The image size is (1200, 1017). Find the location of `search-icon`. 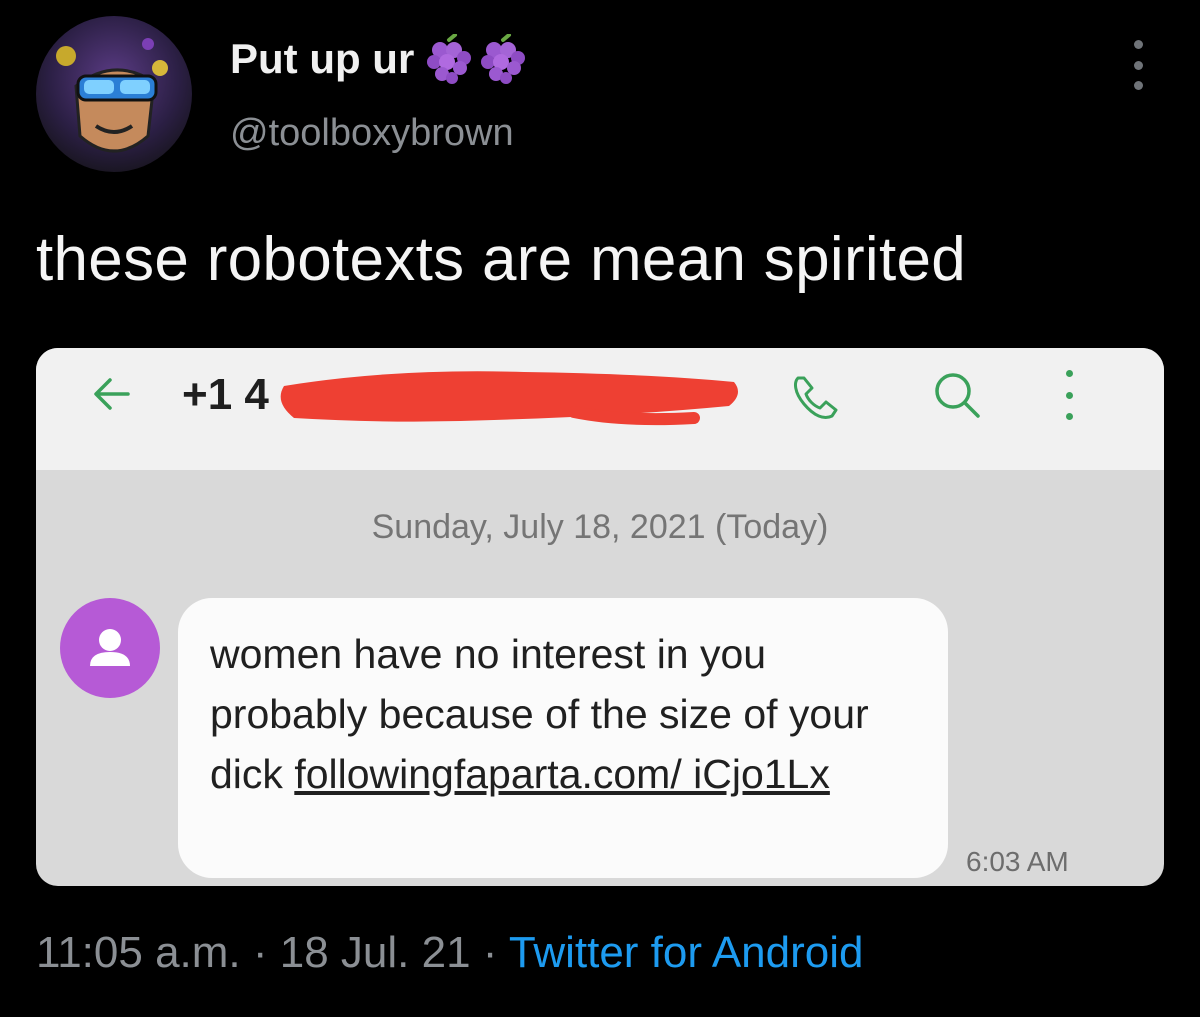

search-icon is located at coordinates (957, 395).